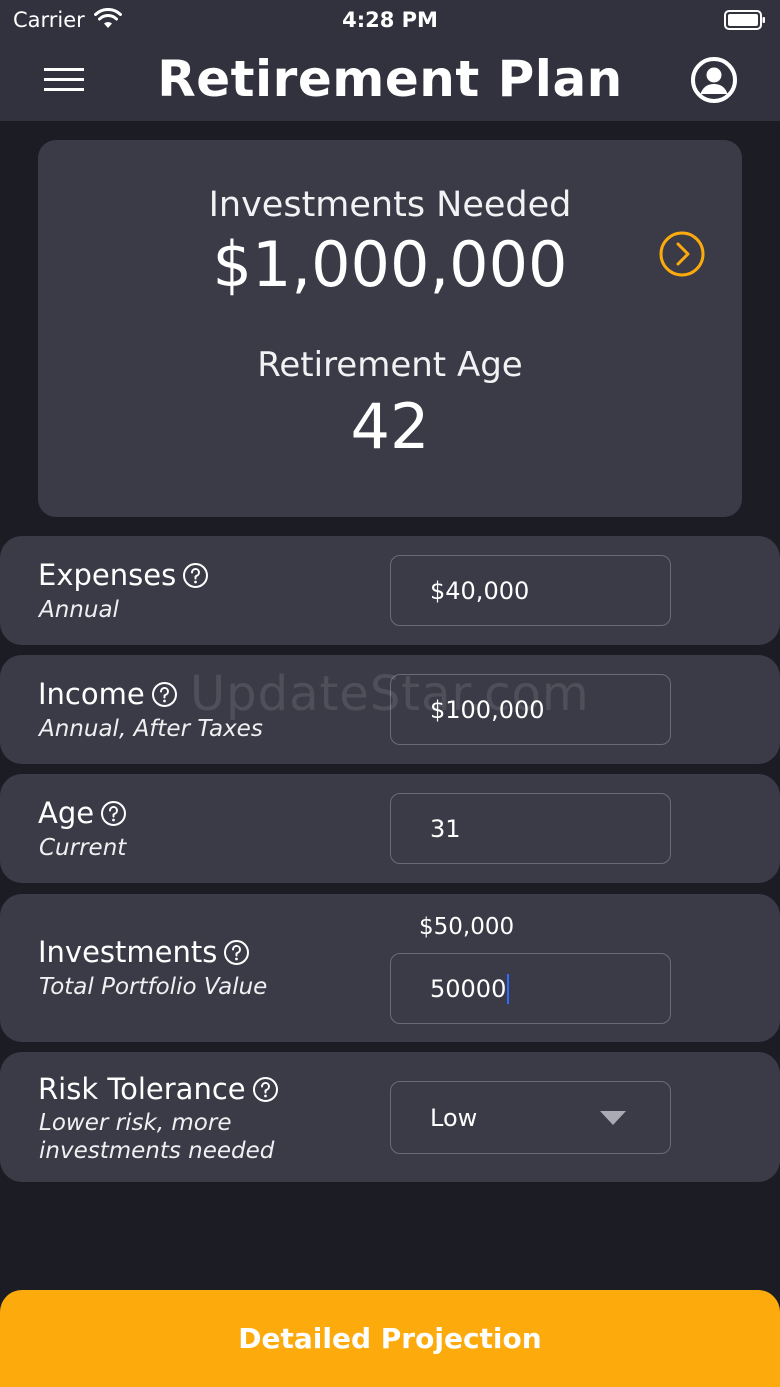  What do you see at coordinates (390, 365) in the screenshot?
I see `retirement-age-label: Retirement Age` at bounding box center [390, 365].